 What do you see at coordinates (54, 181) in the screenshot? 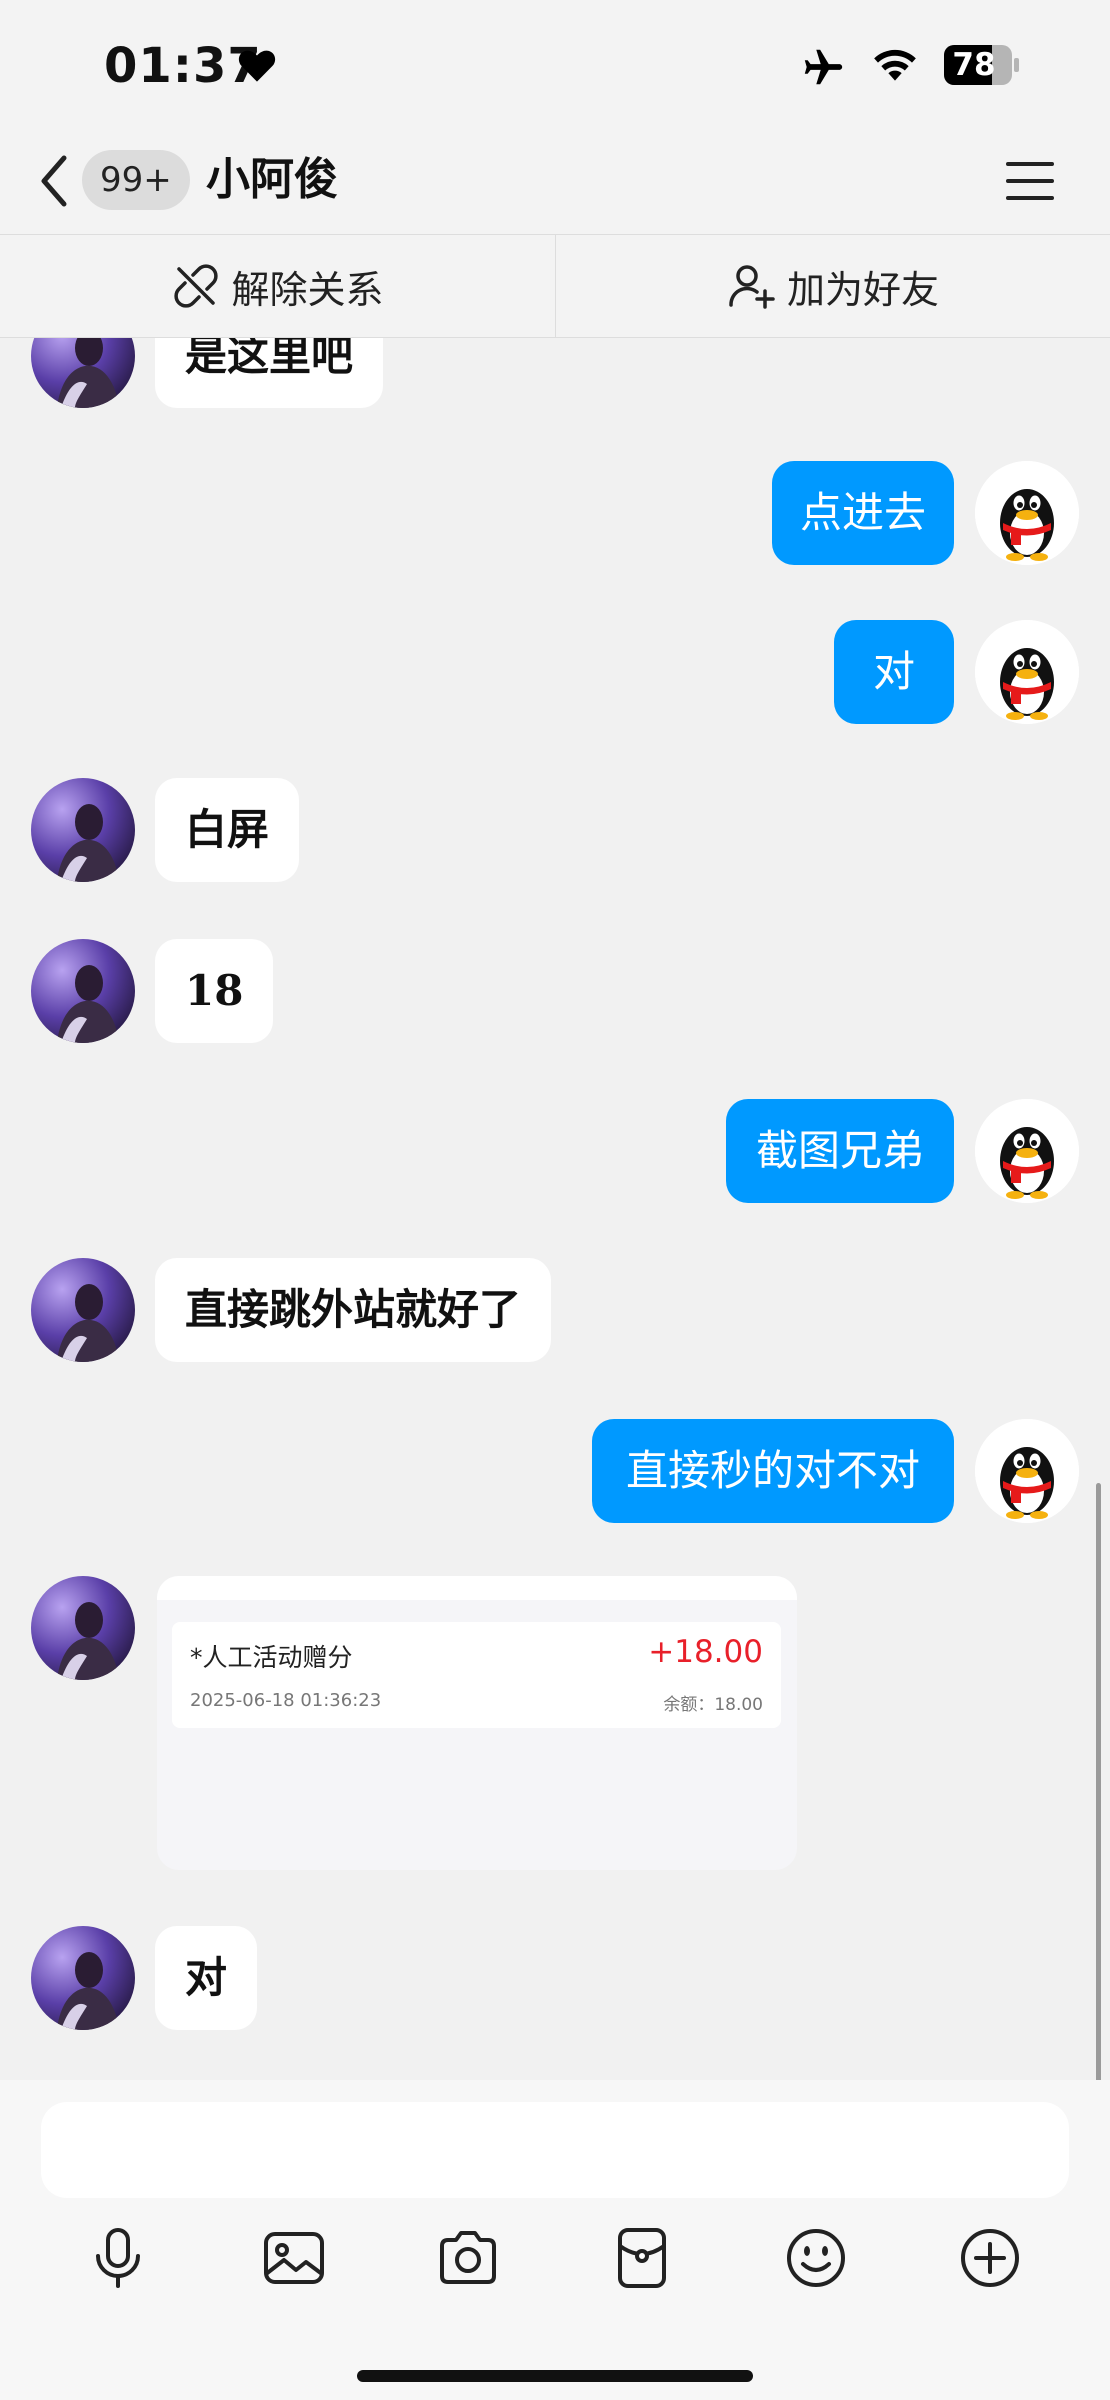
I see `chevron-left-icon` at bounding box center [54, 181].